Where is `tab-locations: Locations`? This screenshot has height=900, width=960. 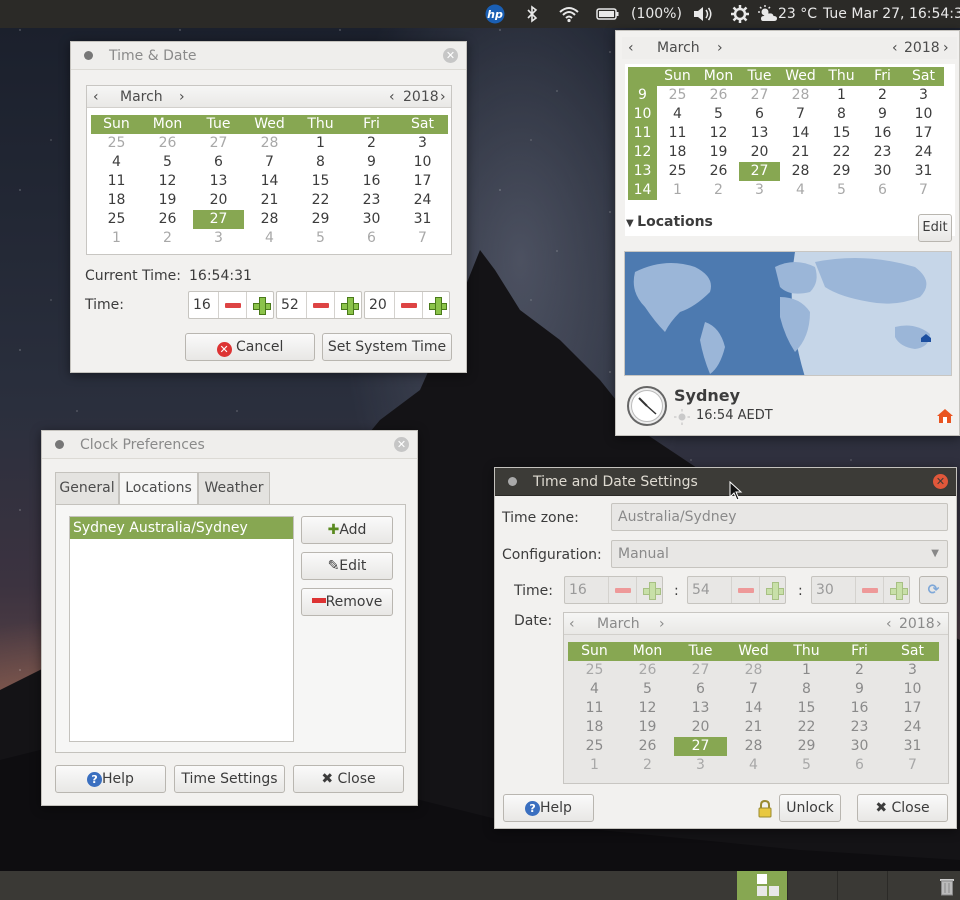
tab-locations: Locations is located at coordinates (158, 488).